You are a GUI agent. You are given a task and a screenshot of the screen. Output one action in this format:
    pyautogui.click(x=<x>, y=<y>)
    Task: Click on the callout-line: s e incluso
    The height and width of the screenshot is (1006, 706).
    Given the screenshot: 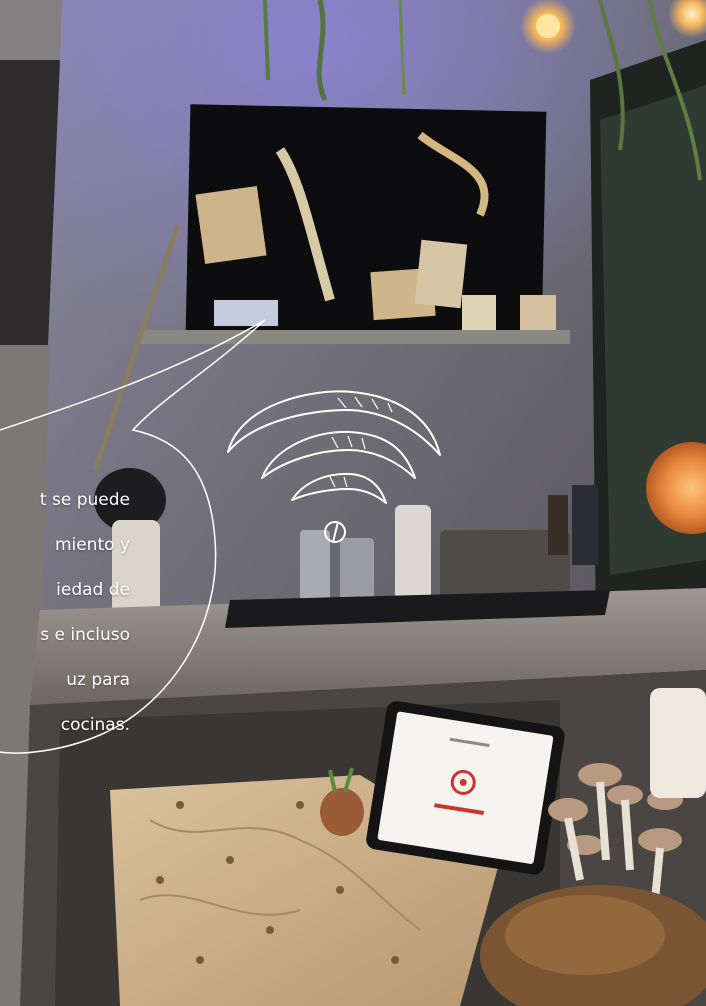 What is the action you would take?
    pyautogui.click(x=85, y=634)
    